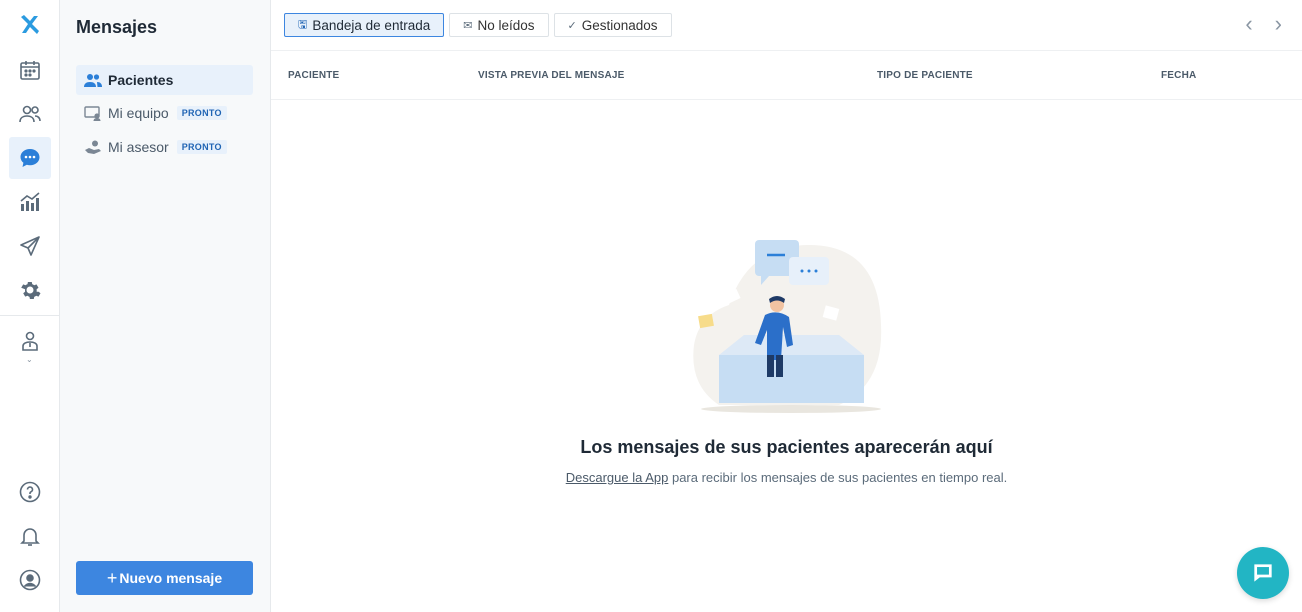 The image size is (1302, 612). I want to click on download-app-link: Descargue la App, so click(617, 477).